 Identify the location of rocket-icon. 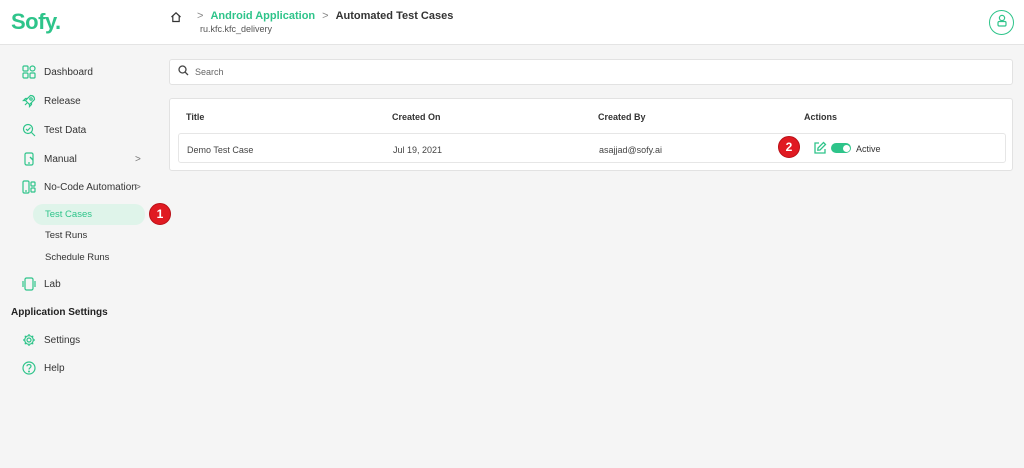
(29, 101).